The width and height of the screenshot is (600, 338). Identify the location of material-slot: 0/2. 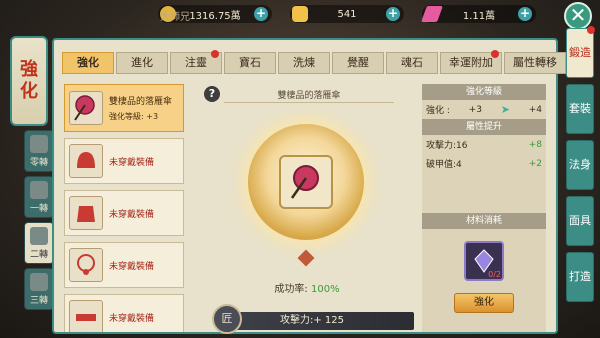
(484, 261).